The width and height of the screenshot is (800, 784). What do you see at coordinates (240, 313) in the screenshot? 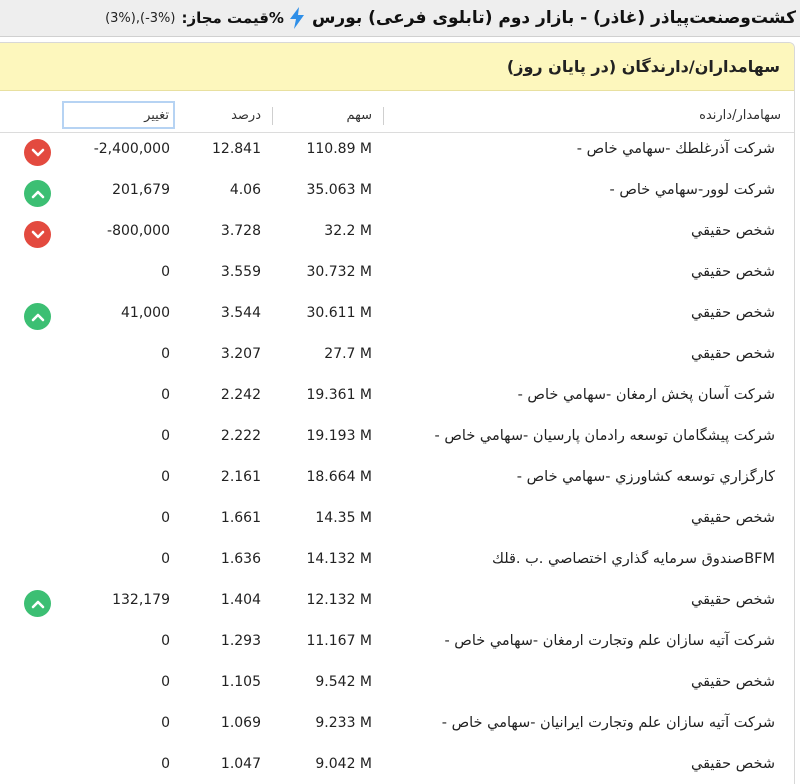
I see `share-percent: 3.544` at bounding box center [240, 313].